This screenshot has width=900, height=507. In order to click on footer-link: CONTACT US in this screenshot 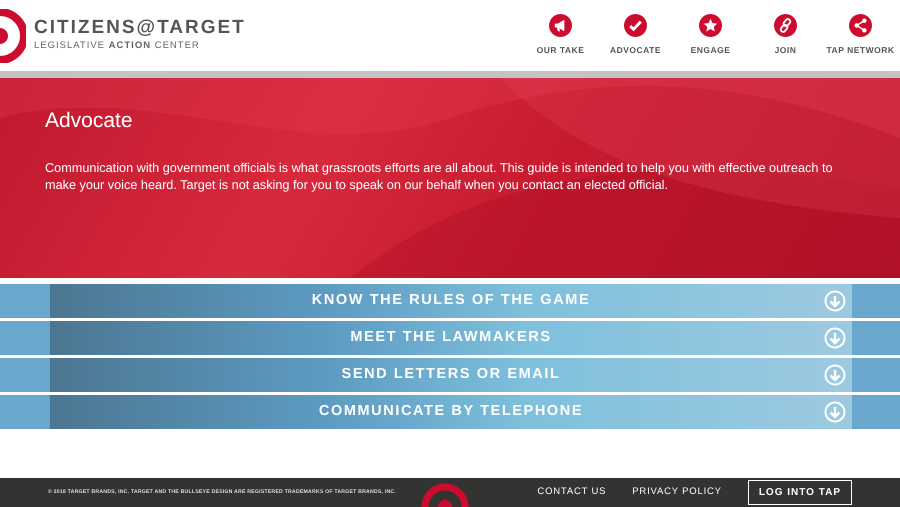, I will do `click(571, 492)`.